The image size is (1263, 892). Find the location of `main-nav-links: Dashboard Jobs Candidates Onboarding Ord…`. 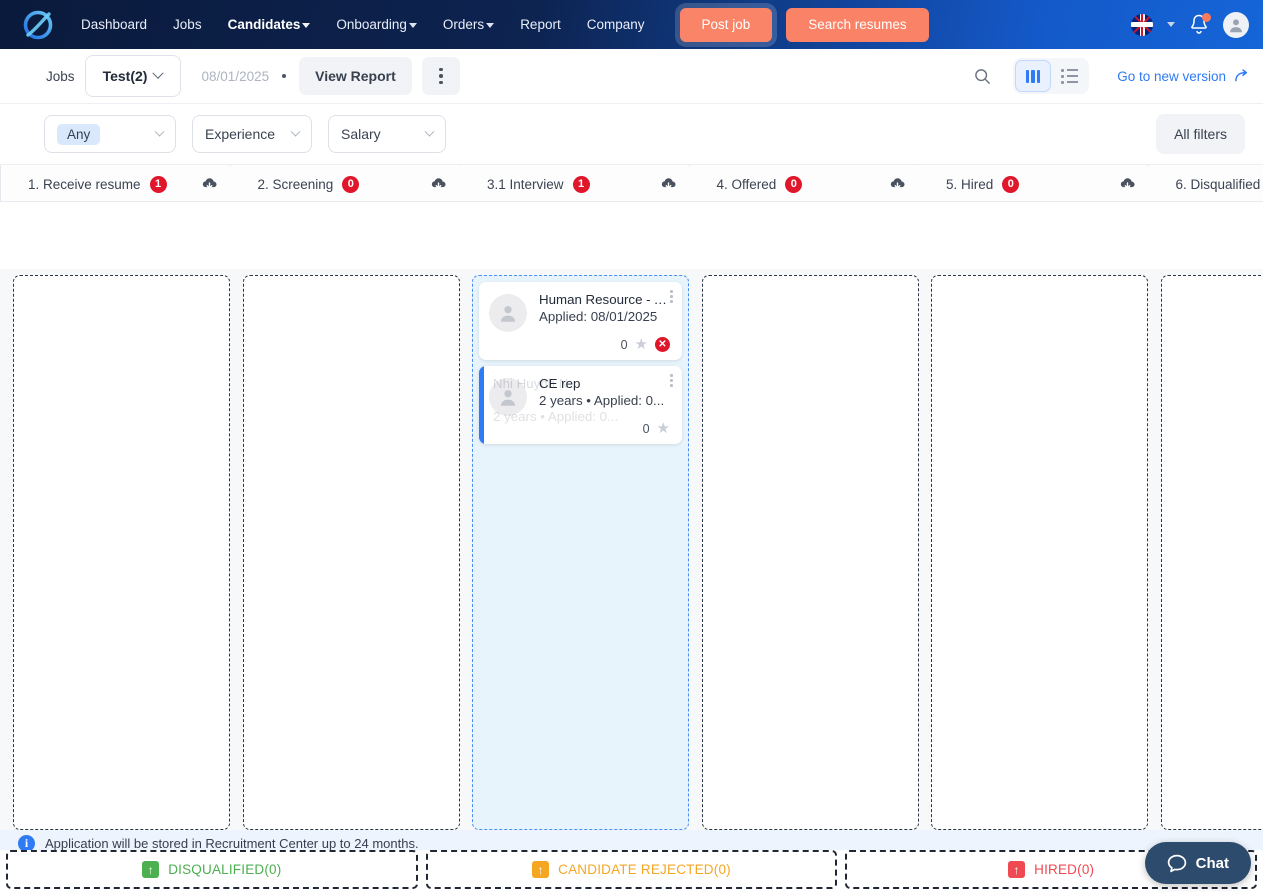

main-nav-links: Dashboard Jobs Candidates Onboarding Ord… is located at coordinates (363, 24).